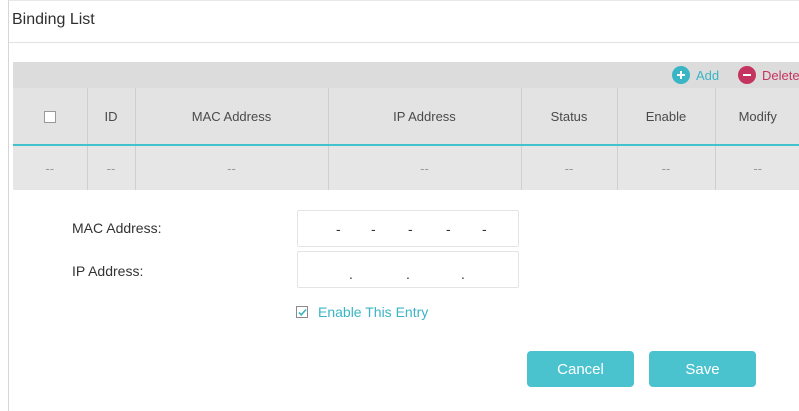 The width and height of the screenshot is (799, 411). What do you see at coordinates (780, 75) in the screenshot?
I see `delete-label: Delete` at bounding box center [780, 75].